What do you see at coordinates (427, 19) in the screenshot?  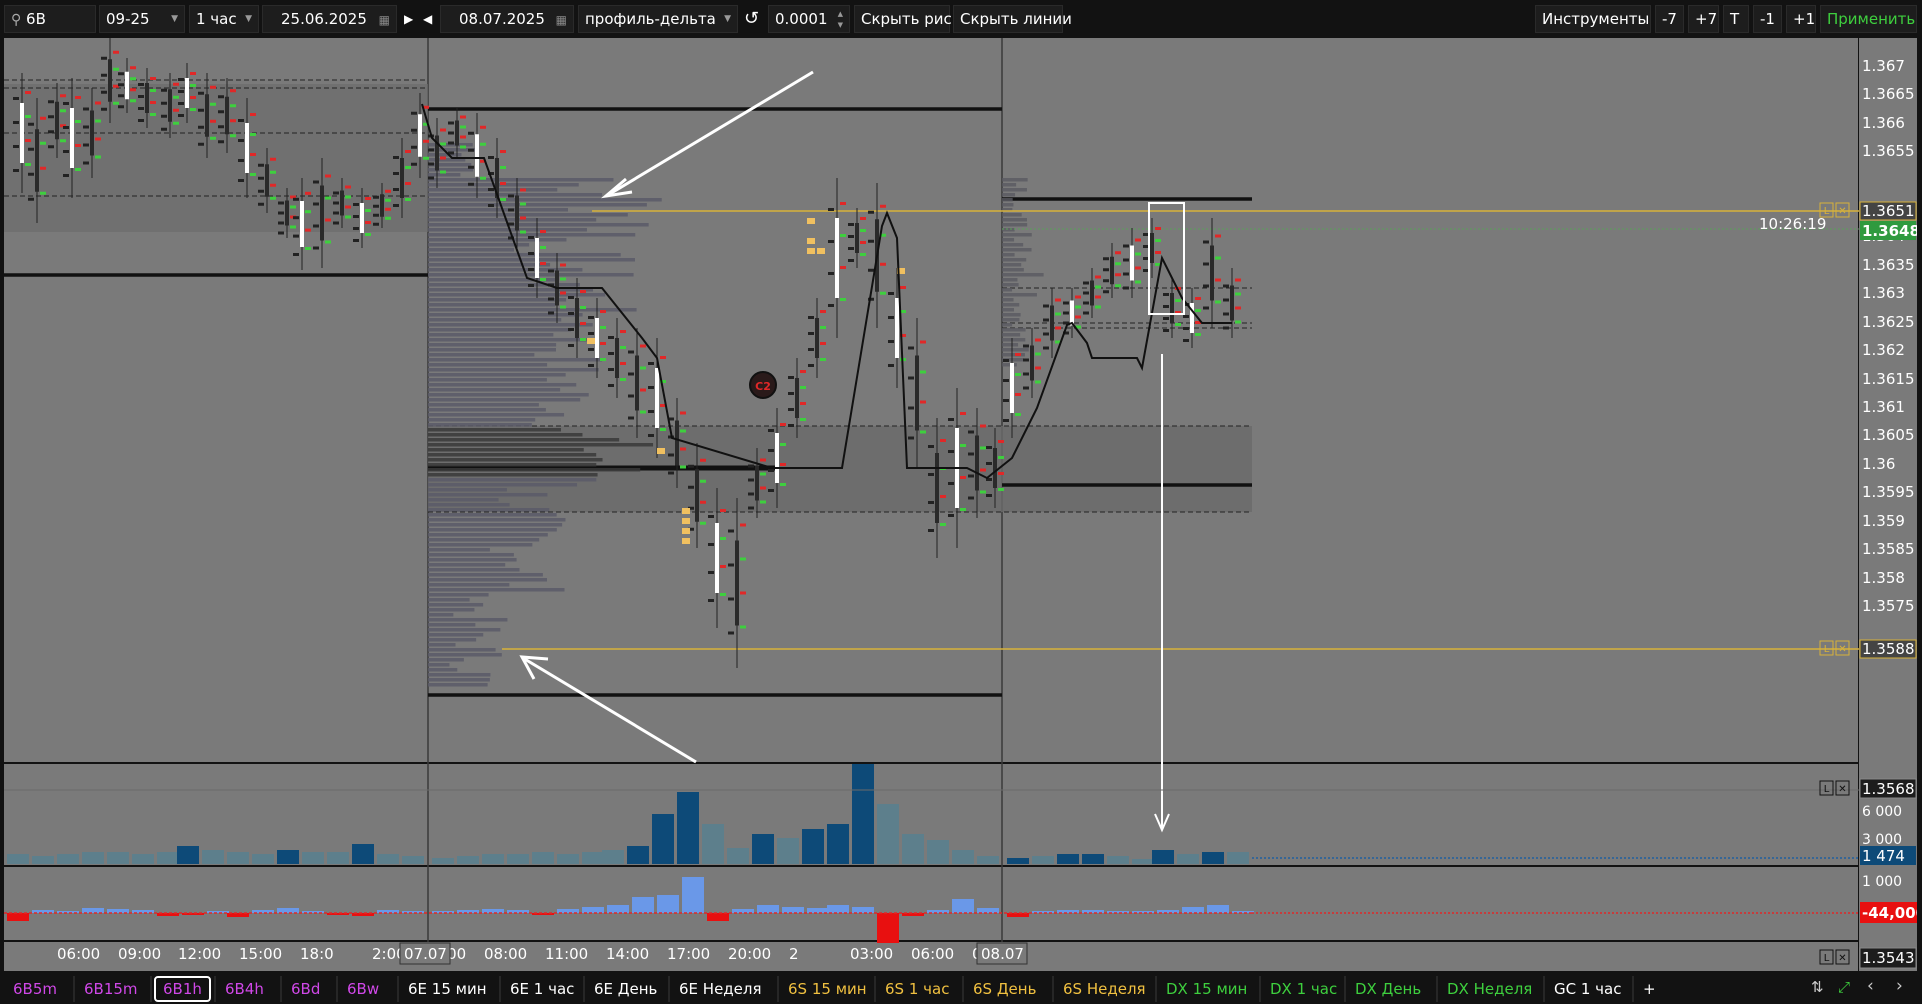 I see `back-icon: ◀` at bounding box center [427, 19].